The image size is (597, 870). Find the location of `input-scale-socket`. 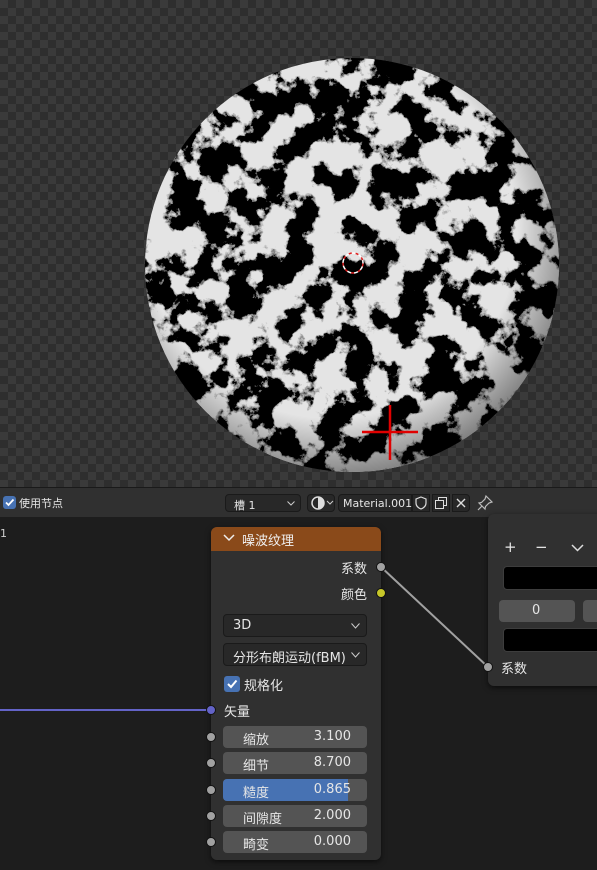

input-scale-socket is located at coordinates (211, 737).